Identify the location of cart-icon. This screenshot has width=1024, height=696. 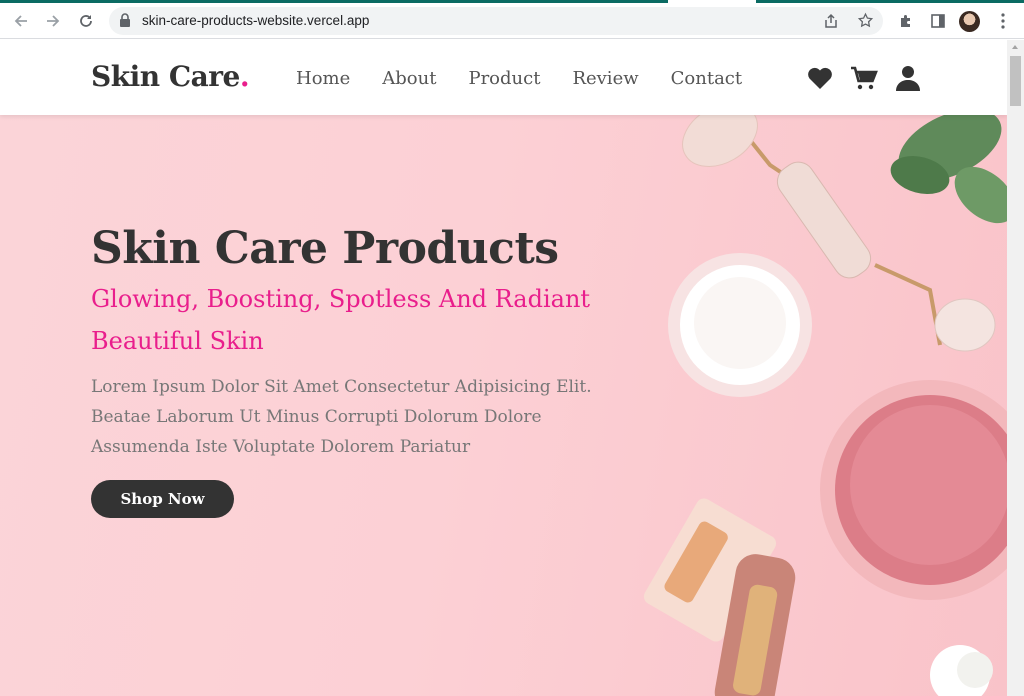
(864, 78).